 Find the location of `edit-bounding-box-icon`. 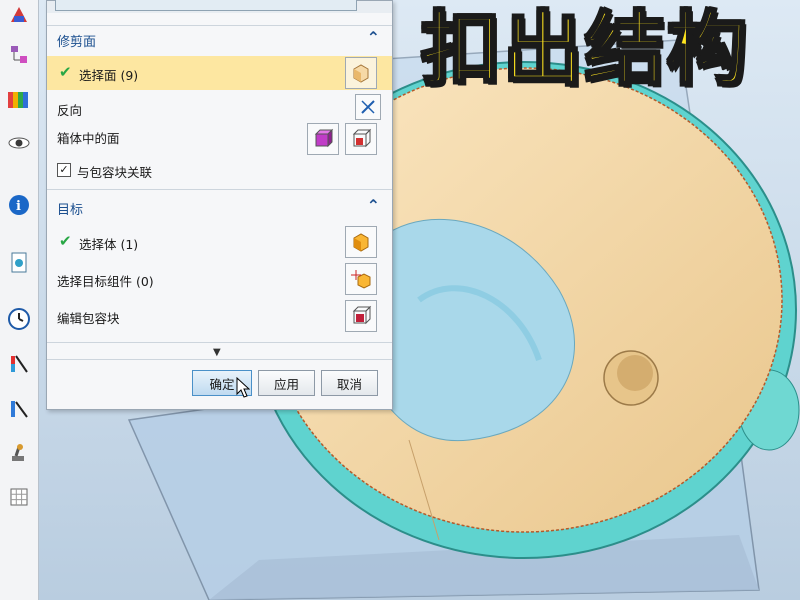

edit-bounding-box-icon is located at coordinates (361, 316).